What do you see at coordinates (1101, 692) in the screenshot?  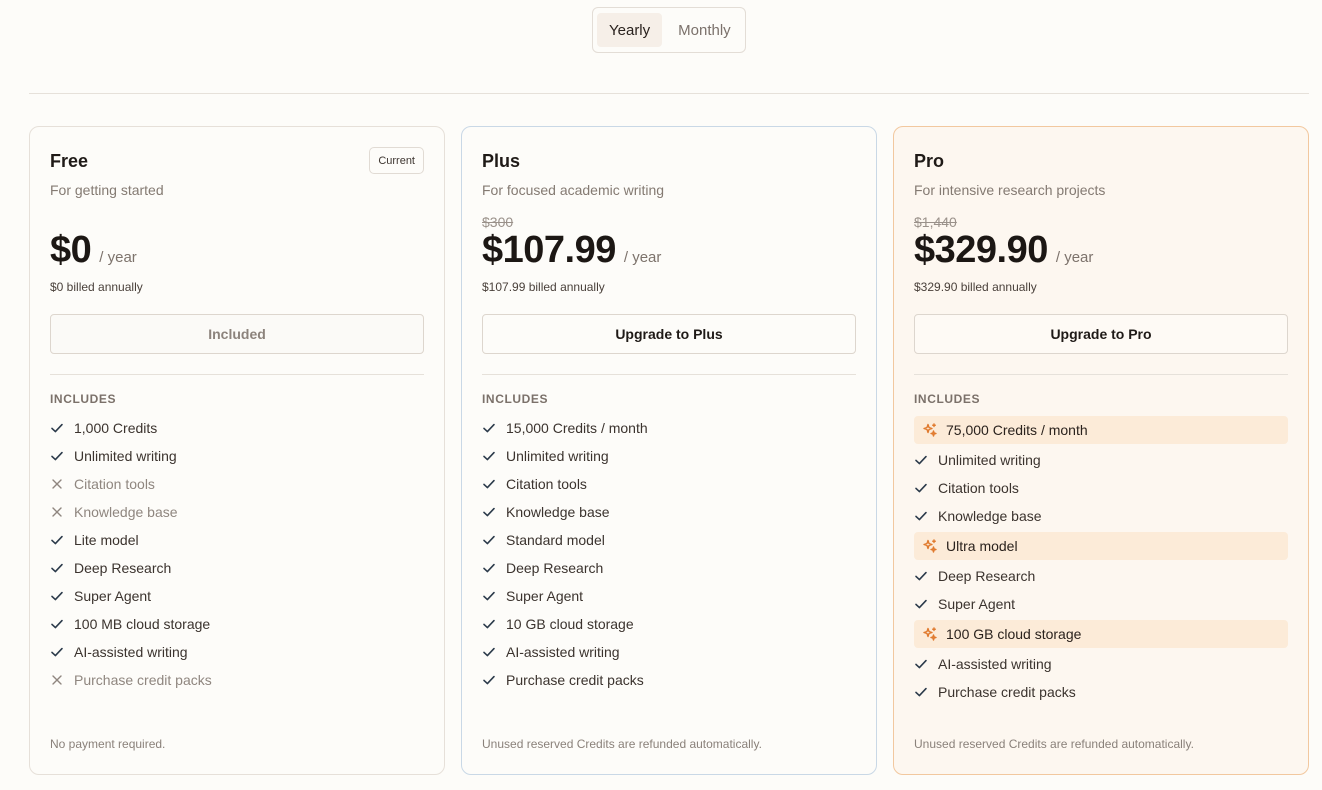 I see `feature-item: Purchase credit packs` at bounding box center [1101, 692].